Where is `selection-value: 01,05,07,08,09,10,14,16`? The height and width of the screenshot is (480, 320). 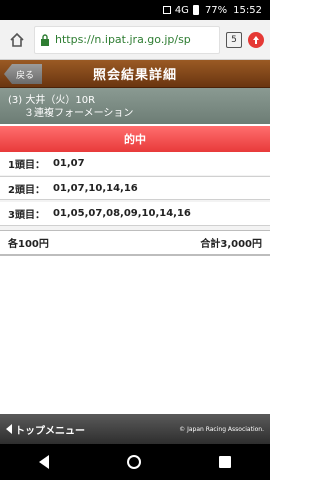
selection-value: 01,05,07,08,09,10,14,16 is located at coordinates (121, 213).